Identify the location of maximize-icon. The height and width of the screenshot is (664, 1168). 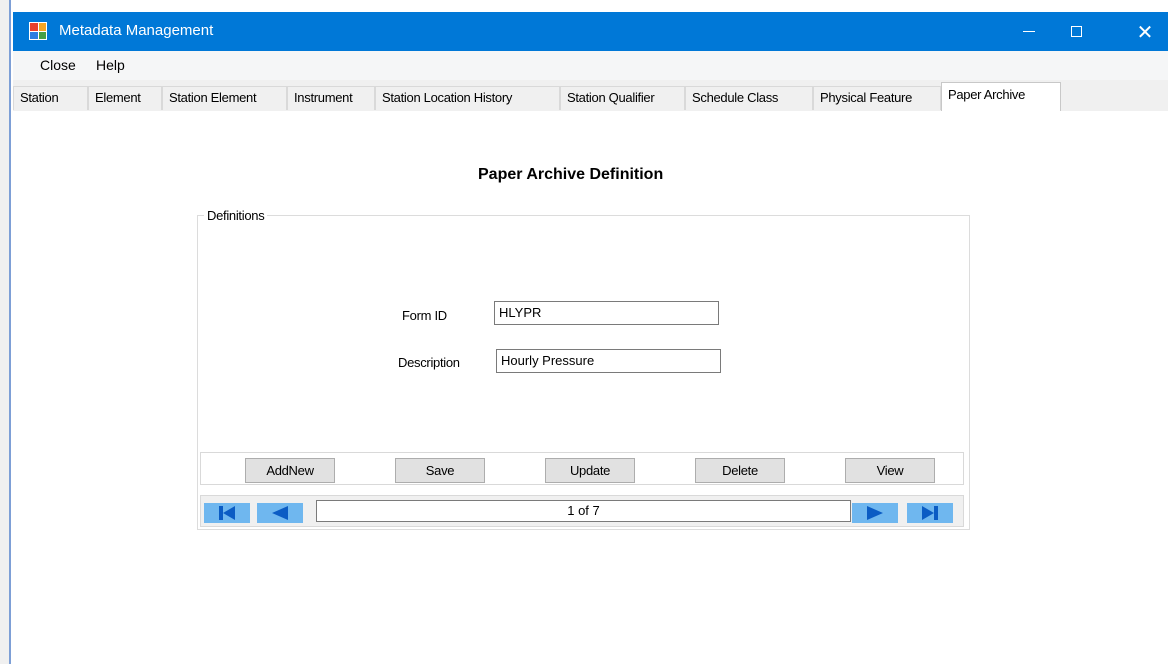
(1076, 31).